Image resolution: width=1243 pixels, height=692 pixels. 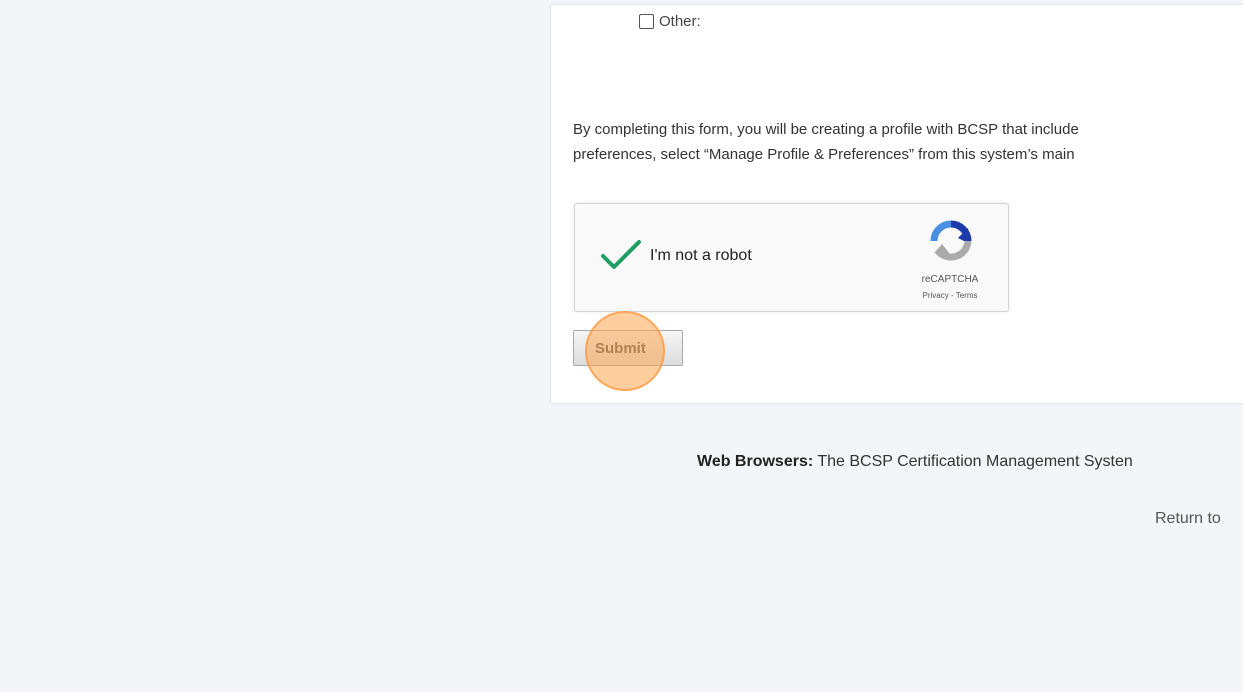 What do you see at coordinates (646, 21) in the screenshot?
I see `other-checkbox` at bounding box center [646, 21].